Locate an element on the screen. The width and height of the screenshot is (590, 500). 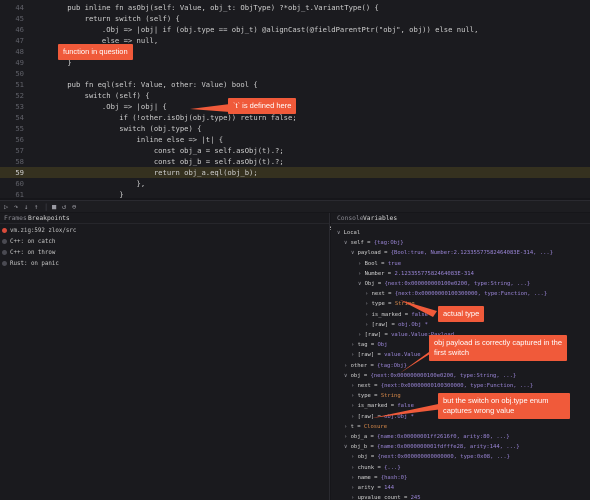
restart-icon: ↺ is located at coordinates (64, 207).